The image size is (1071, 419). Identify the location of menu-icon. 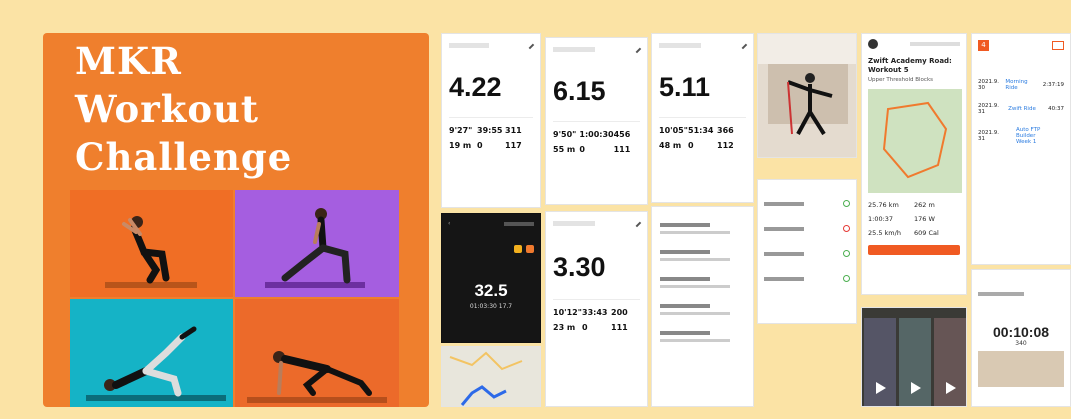
(1058, 45).